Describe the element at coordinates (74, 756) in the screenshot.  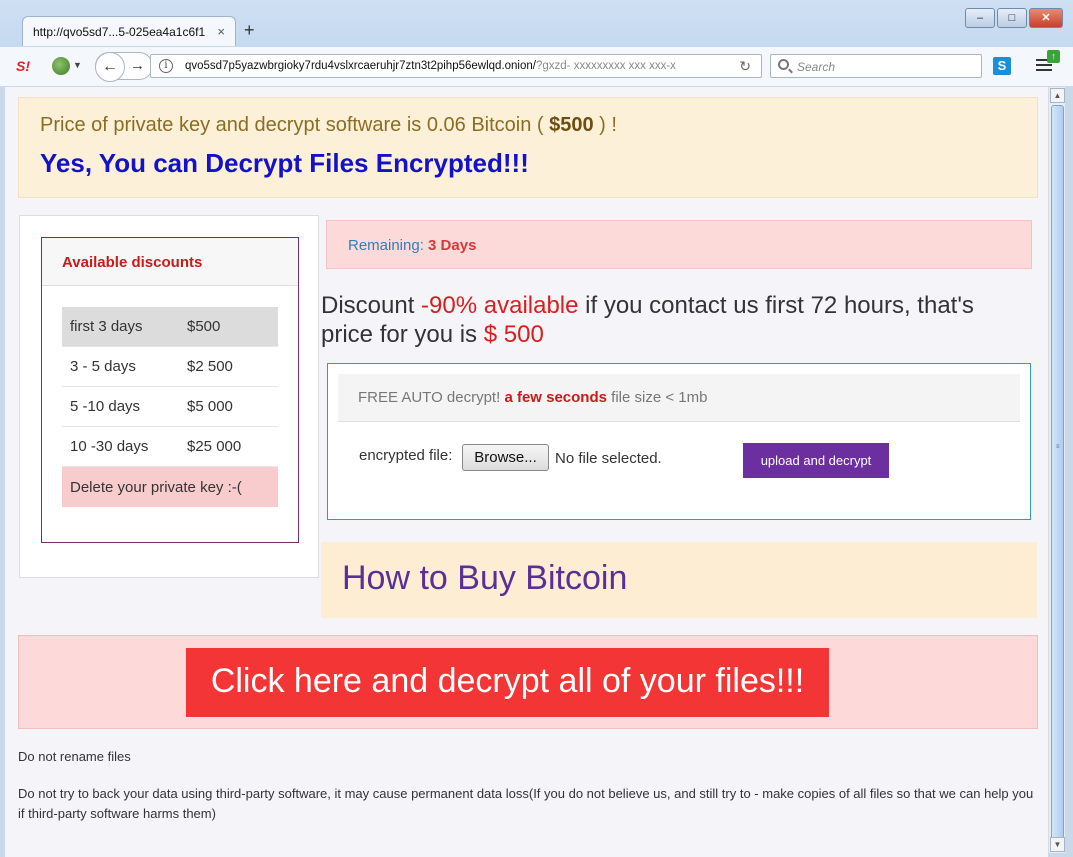
I see `note-item: Do not rename files` at that location.